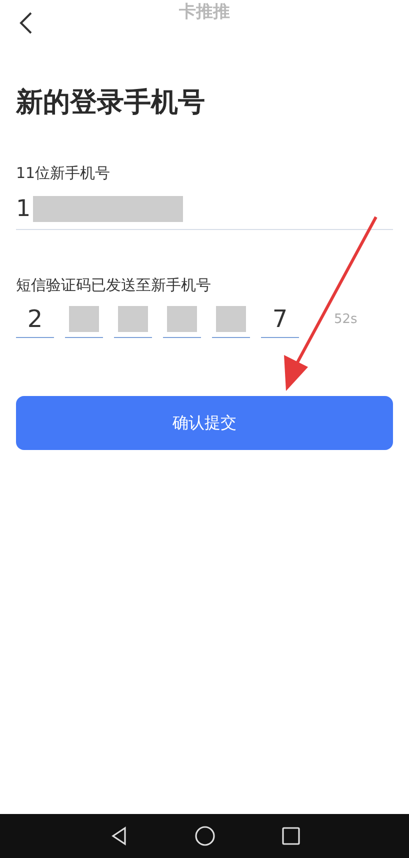 The width and height of the screenshot is (409, 858). Describe the element at coordinates (114, 285) in the screenshot. I see `field-label: 短信验证码已发送至新手机号` at that location.